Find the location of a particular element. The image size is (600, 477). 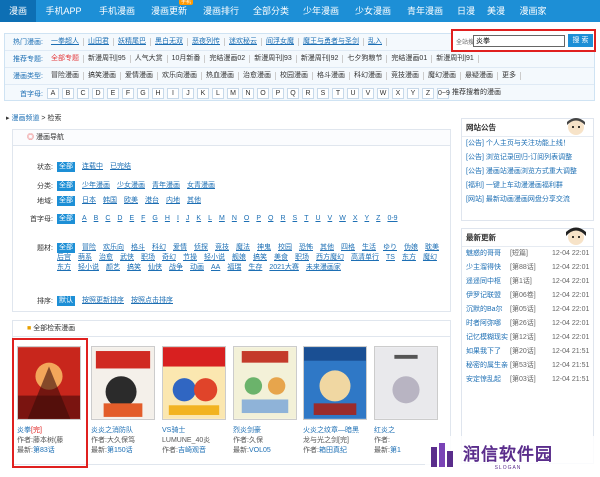

nav-option: 欧美 is located at coordinates (131, 201).